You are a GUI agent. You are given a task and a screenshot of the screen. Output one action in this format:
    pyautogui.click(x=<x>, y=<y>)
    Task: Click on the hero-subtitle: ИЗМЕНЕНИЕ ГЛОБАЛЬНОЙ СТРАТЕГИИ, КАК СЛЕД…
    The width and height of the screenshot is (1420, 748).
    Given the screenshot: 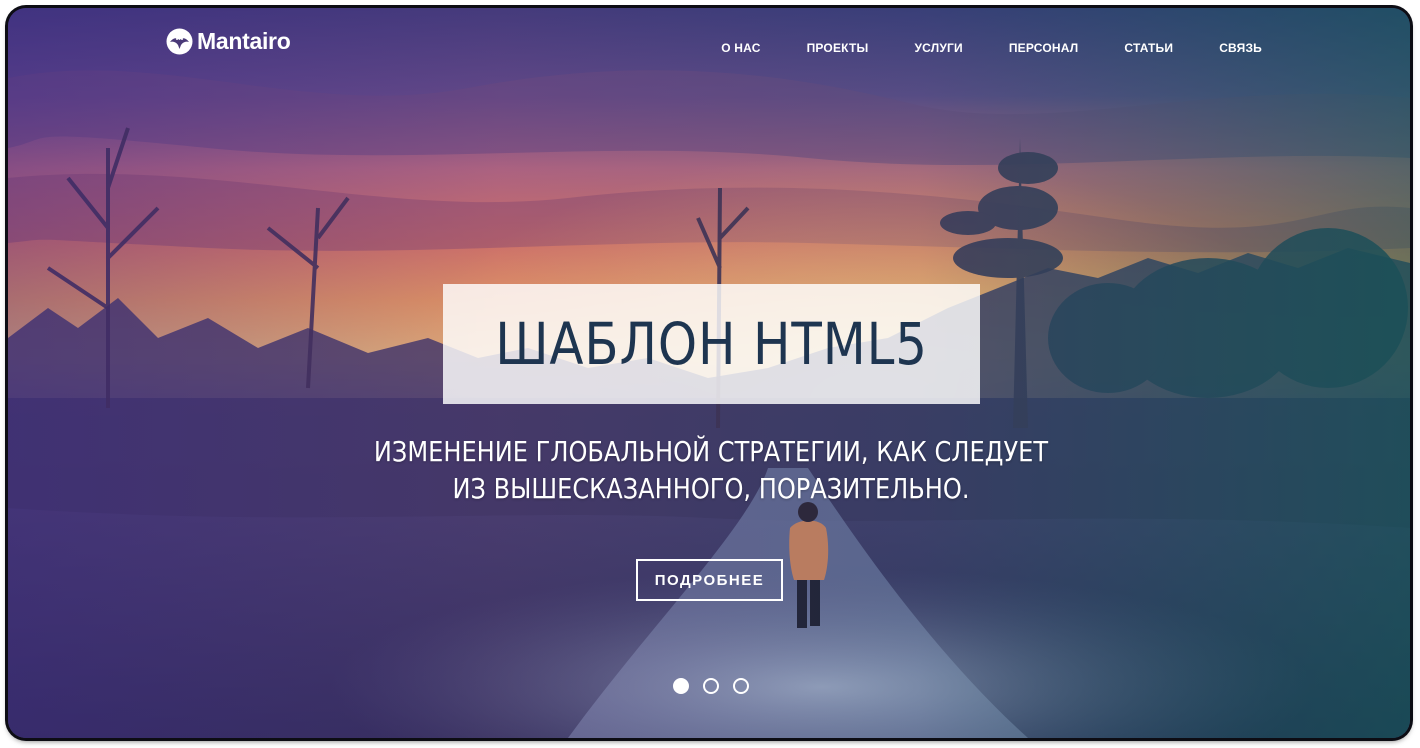 What is the action you would take?
    pyautogui.click(x=710, y=470)
    